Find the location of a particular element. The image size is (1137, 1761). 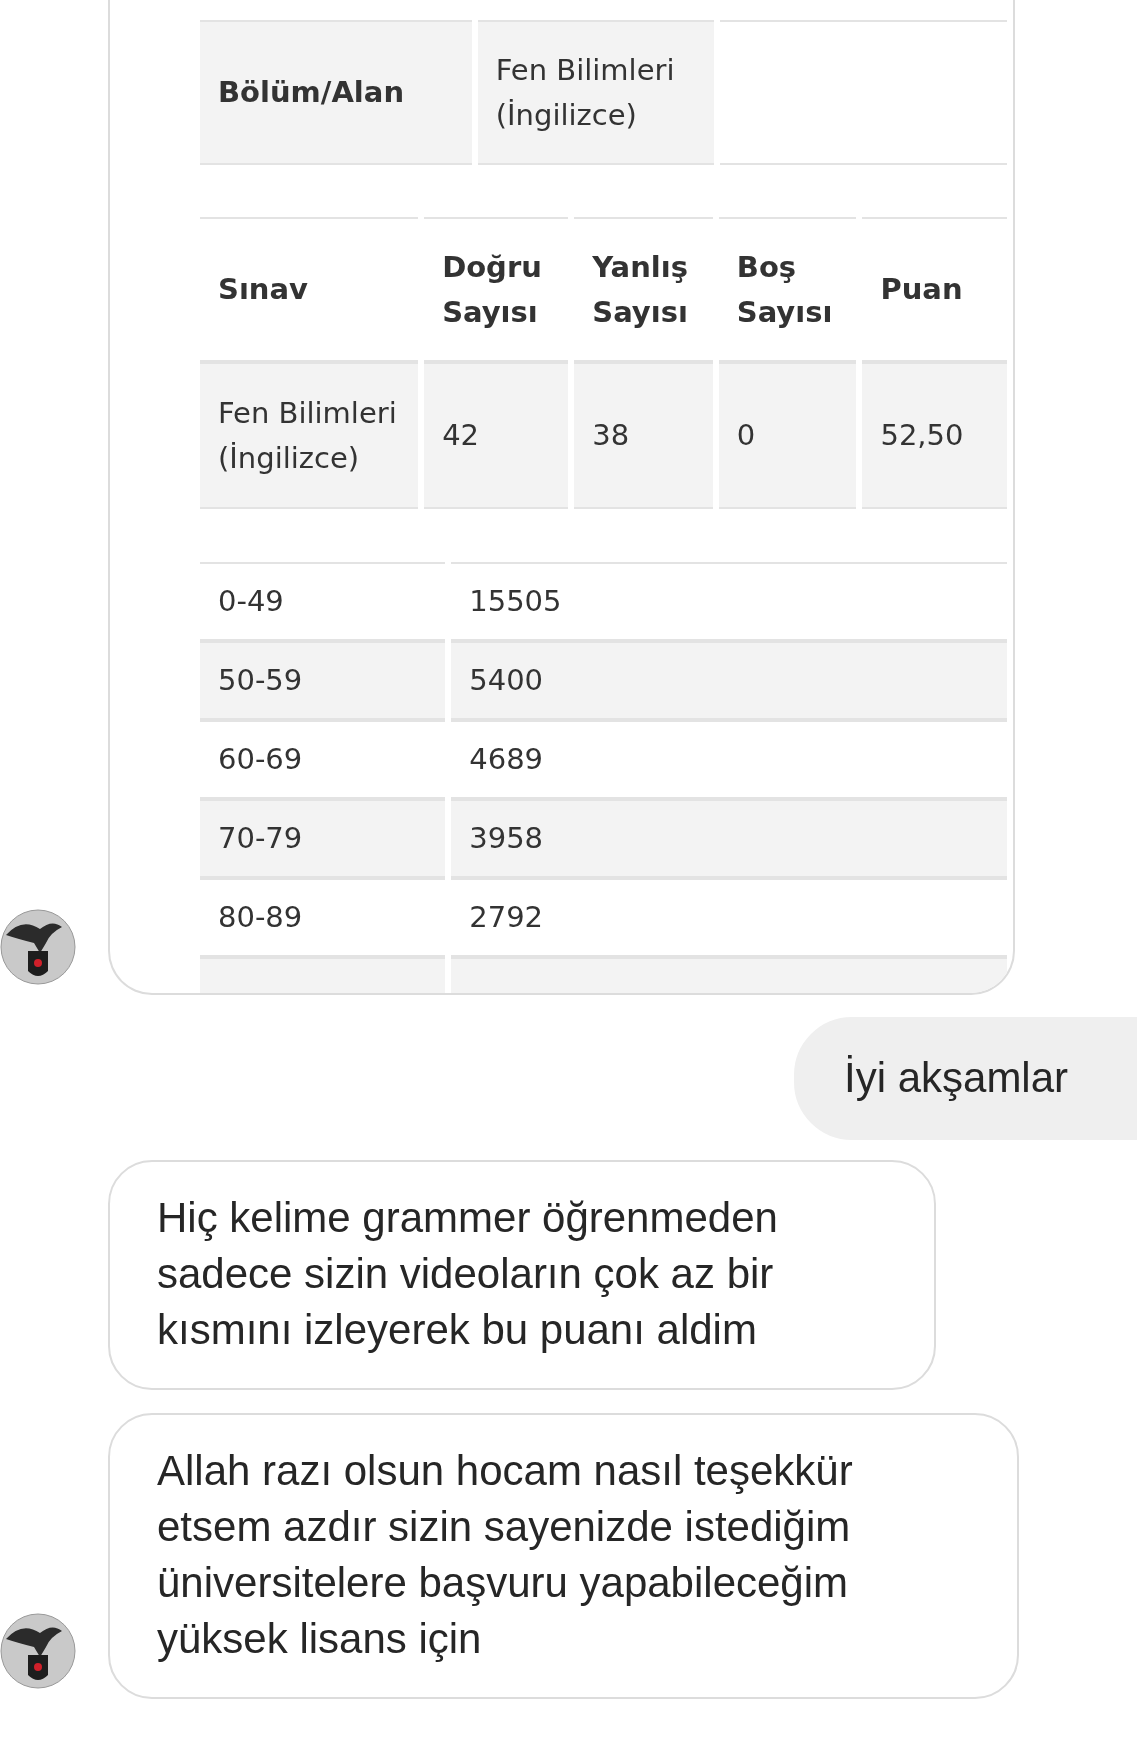

message-bubble: İyi akşamlar is located at coordinates (965, 1078).